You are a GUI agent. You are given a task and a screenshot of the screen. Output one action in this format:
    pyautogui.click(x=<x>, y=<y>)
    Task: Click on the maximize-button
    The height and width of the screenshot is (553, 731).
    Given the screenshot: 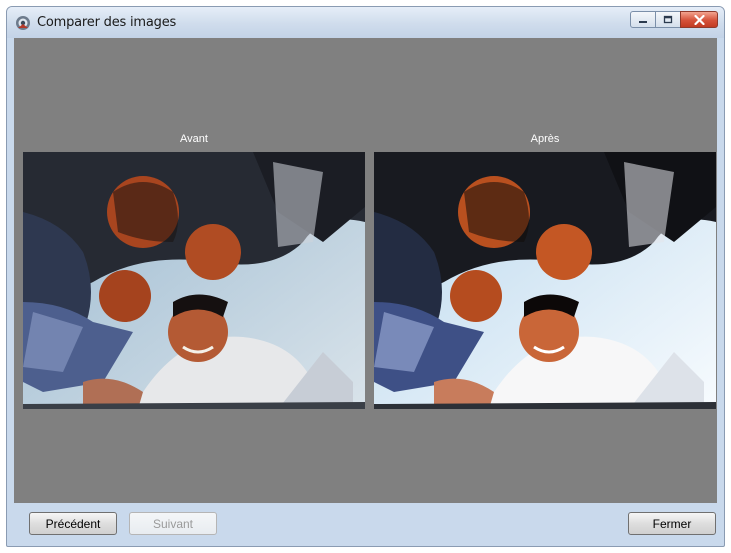 What is the action you would take?
    pyautogui.click(x=668, y=19)
    